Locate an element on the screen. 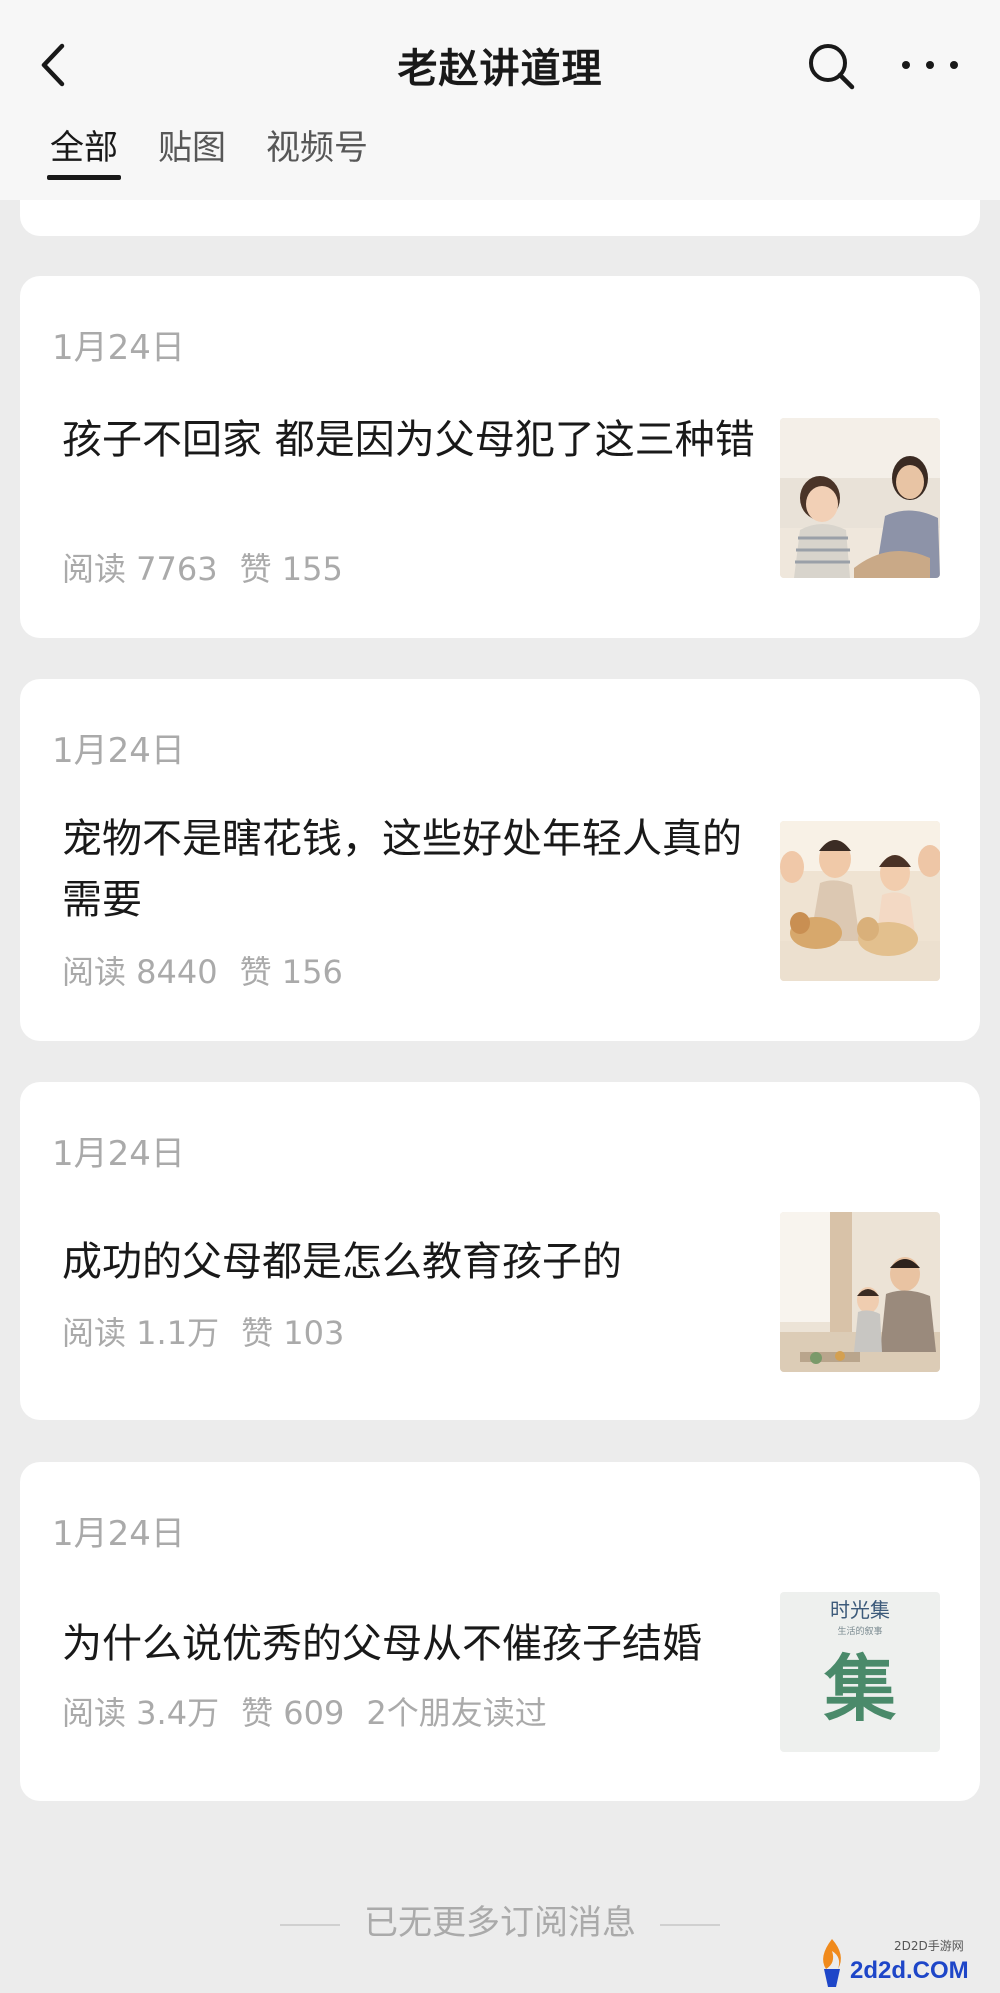  tab-bar: 全部 贴图 视频号 is located at coordinates (227, 155).